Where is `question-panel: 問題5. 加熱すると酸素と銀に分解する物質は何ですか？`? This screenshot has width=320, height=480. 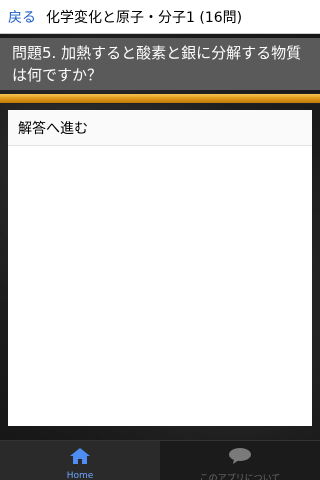 question-panel: 問題5. 加熱すると酸素と銀に分解する物質は何ですか？ is located at coordinates (160, 64).